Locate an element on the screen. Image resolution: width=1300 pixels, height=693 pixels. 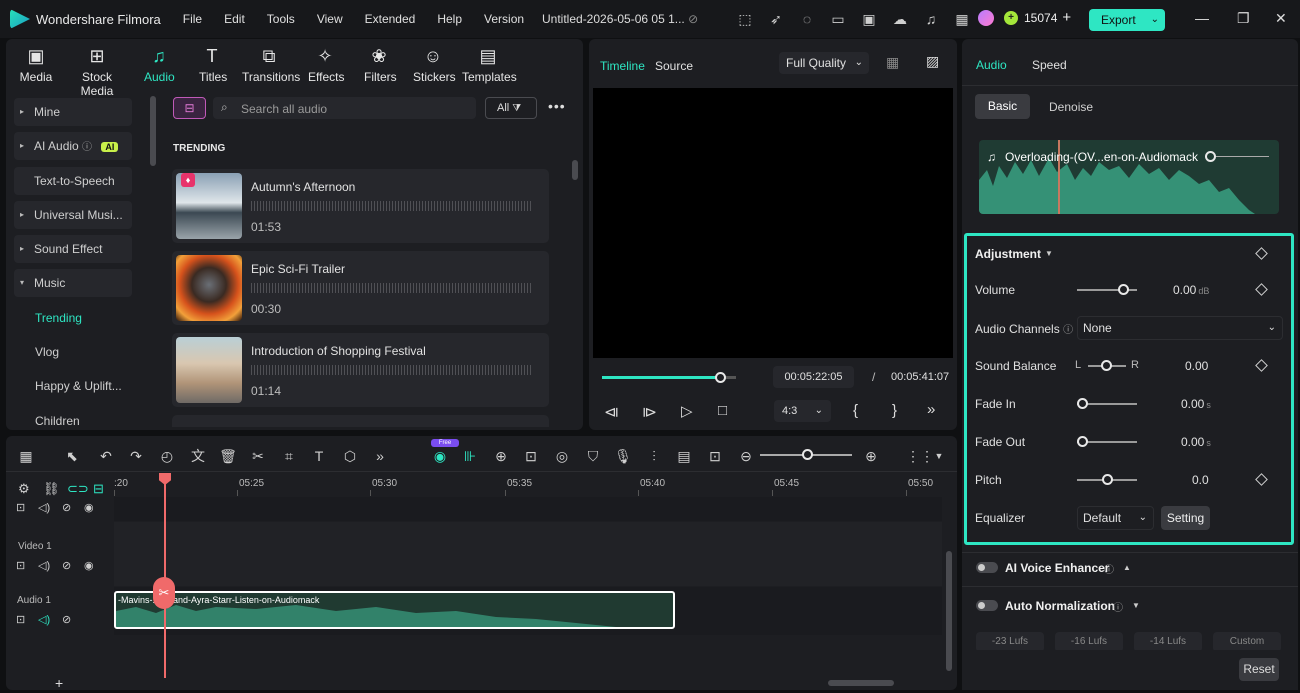
sidebar-item-children: Children is located at coordinates (57, 421).